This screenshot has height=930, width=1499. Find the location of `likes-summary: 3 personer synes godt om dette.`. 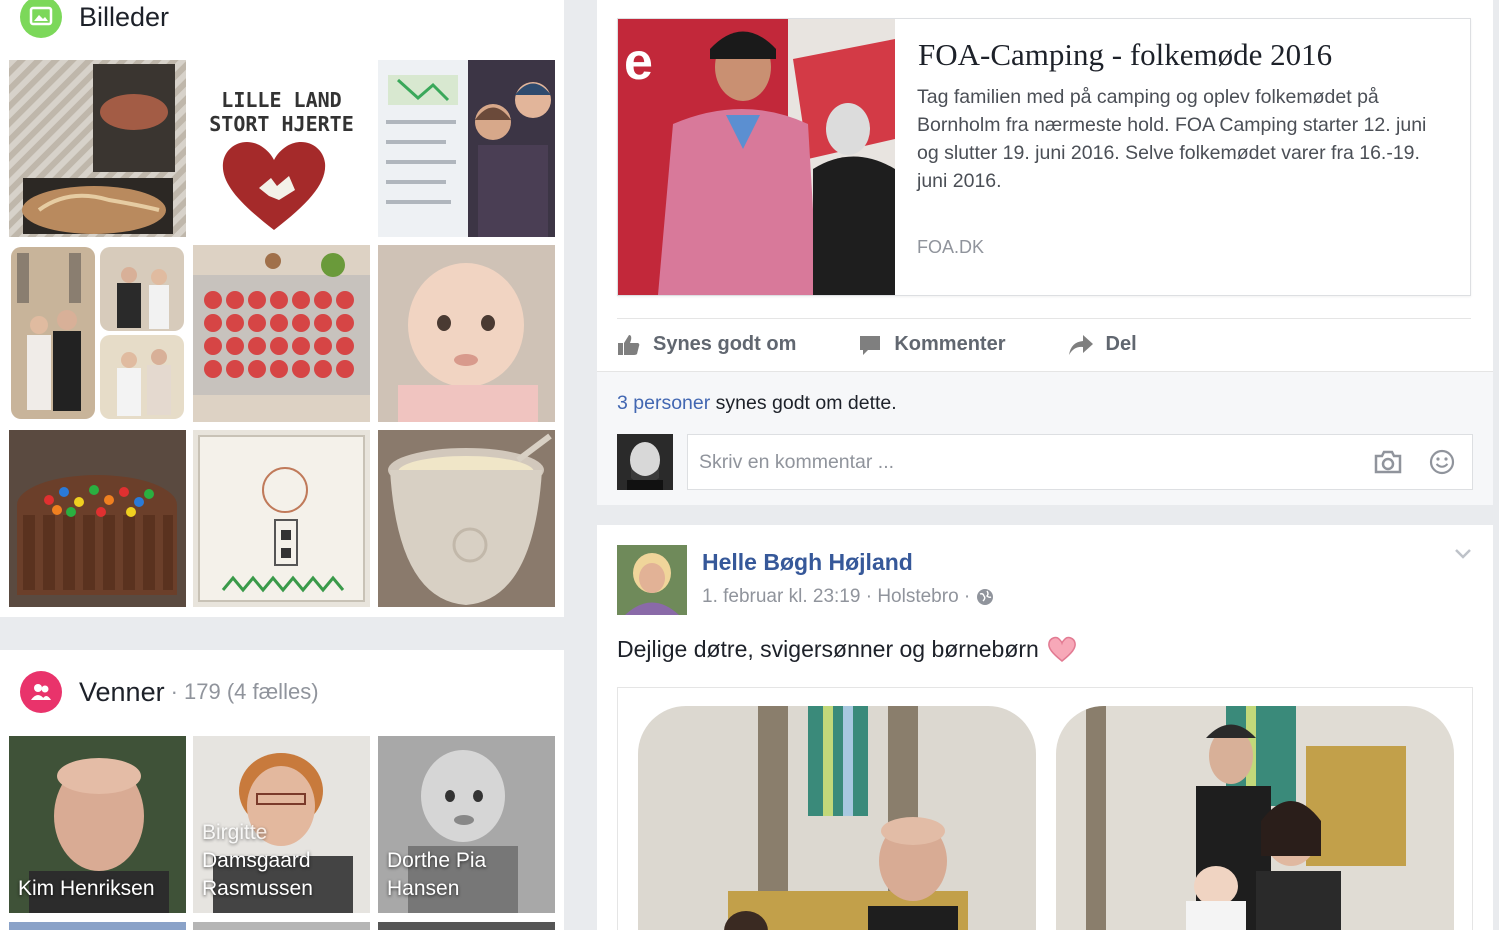

likes-summary: 3 personer synes godt om dette. is located at coordinates (757, 403).